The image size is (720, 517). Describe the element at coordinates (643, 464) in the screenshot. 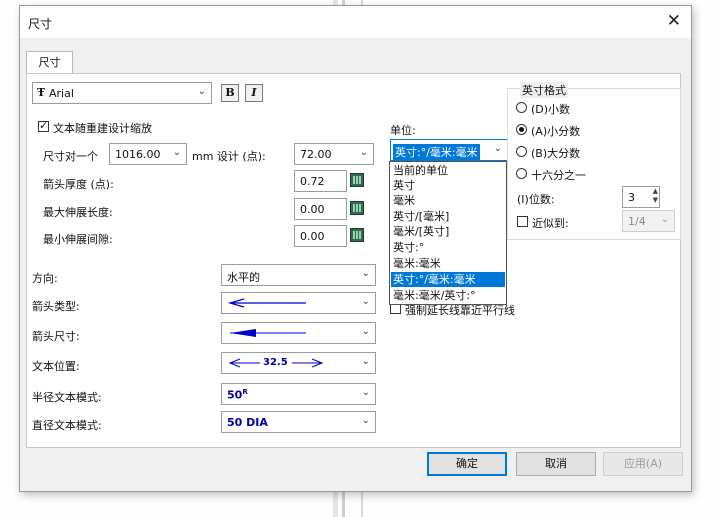

I see `apply-button: 应用(A)` at that location.